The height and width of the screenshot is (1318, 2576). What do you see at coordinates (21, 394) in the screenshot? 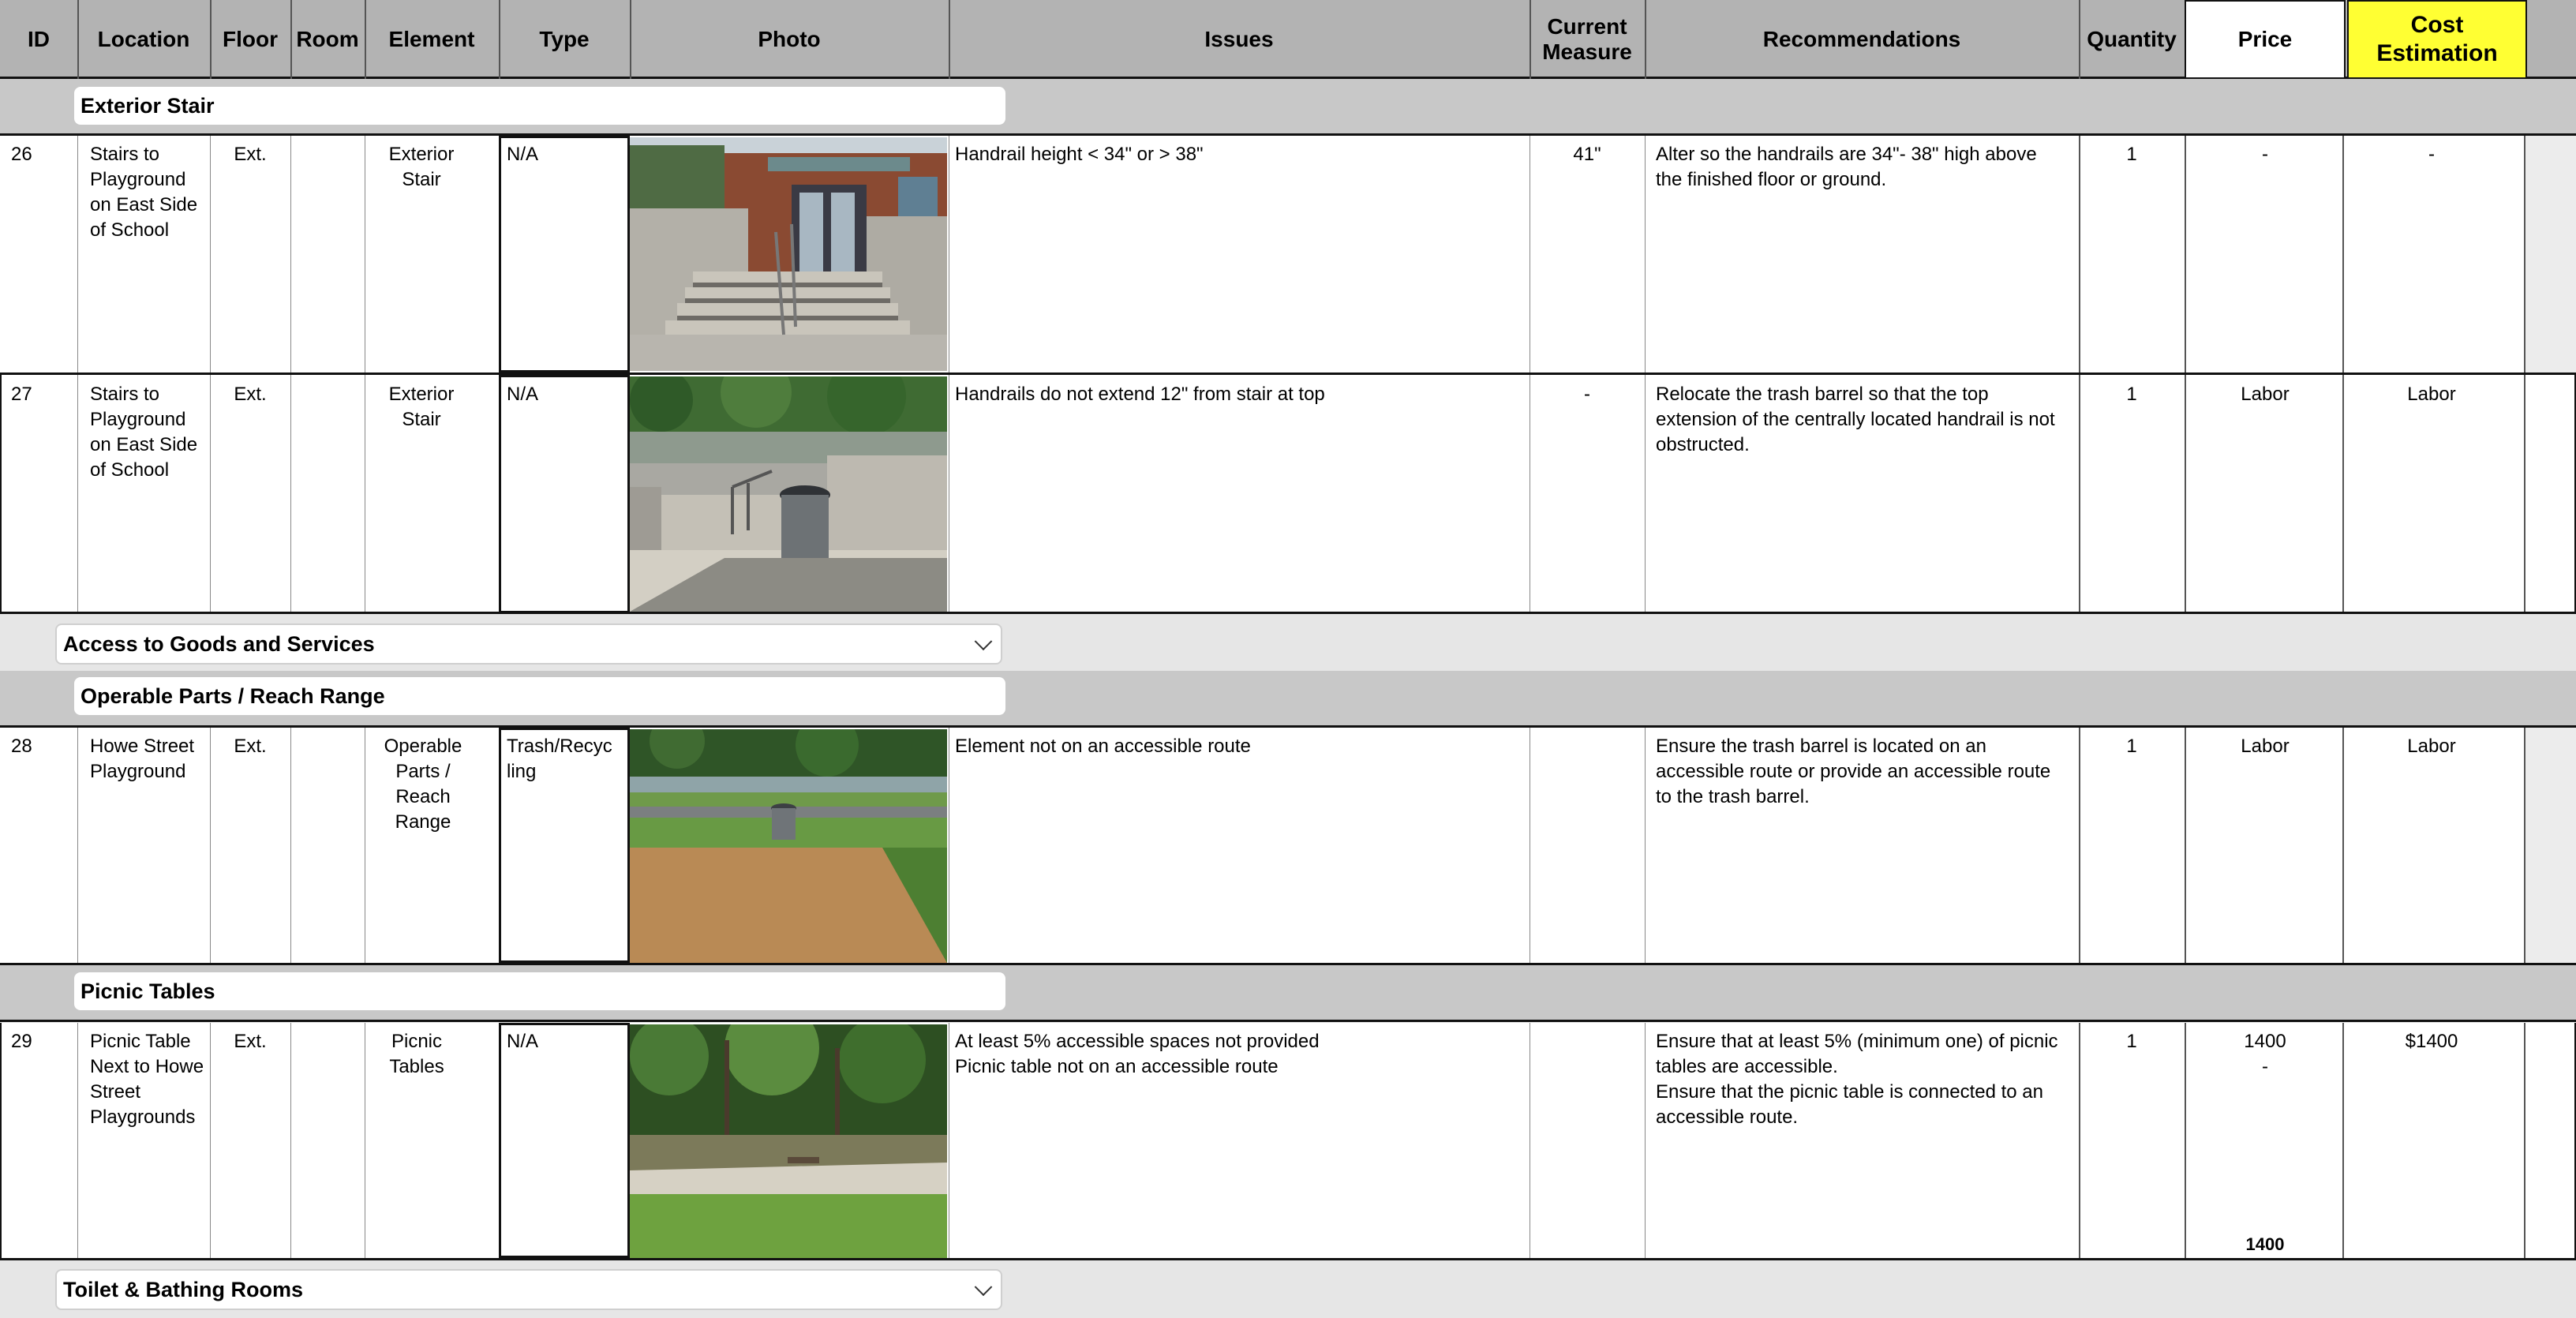
I see `row-id: 27` at bounding box center [21, 394].